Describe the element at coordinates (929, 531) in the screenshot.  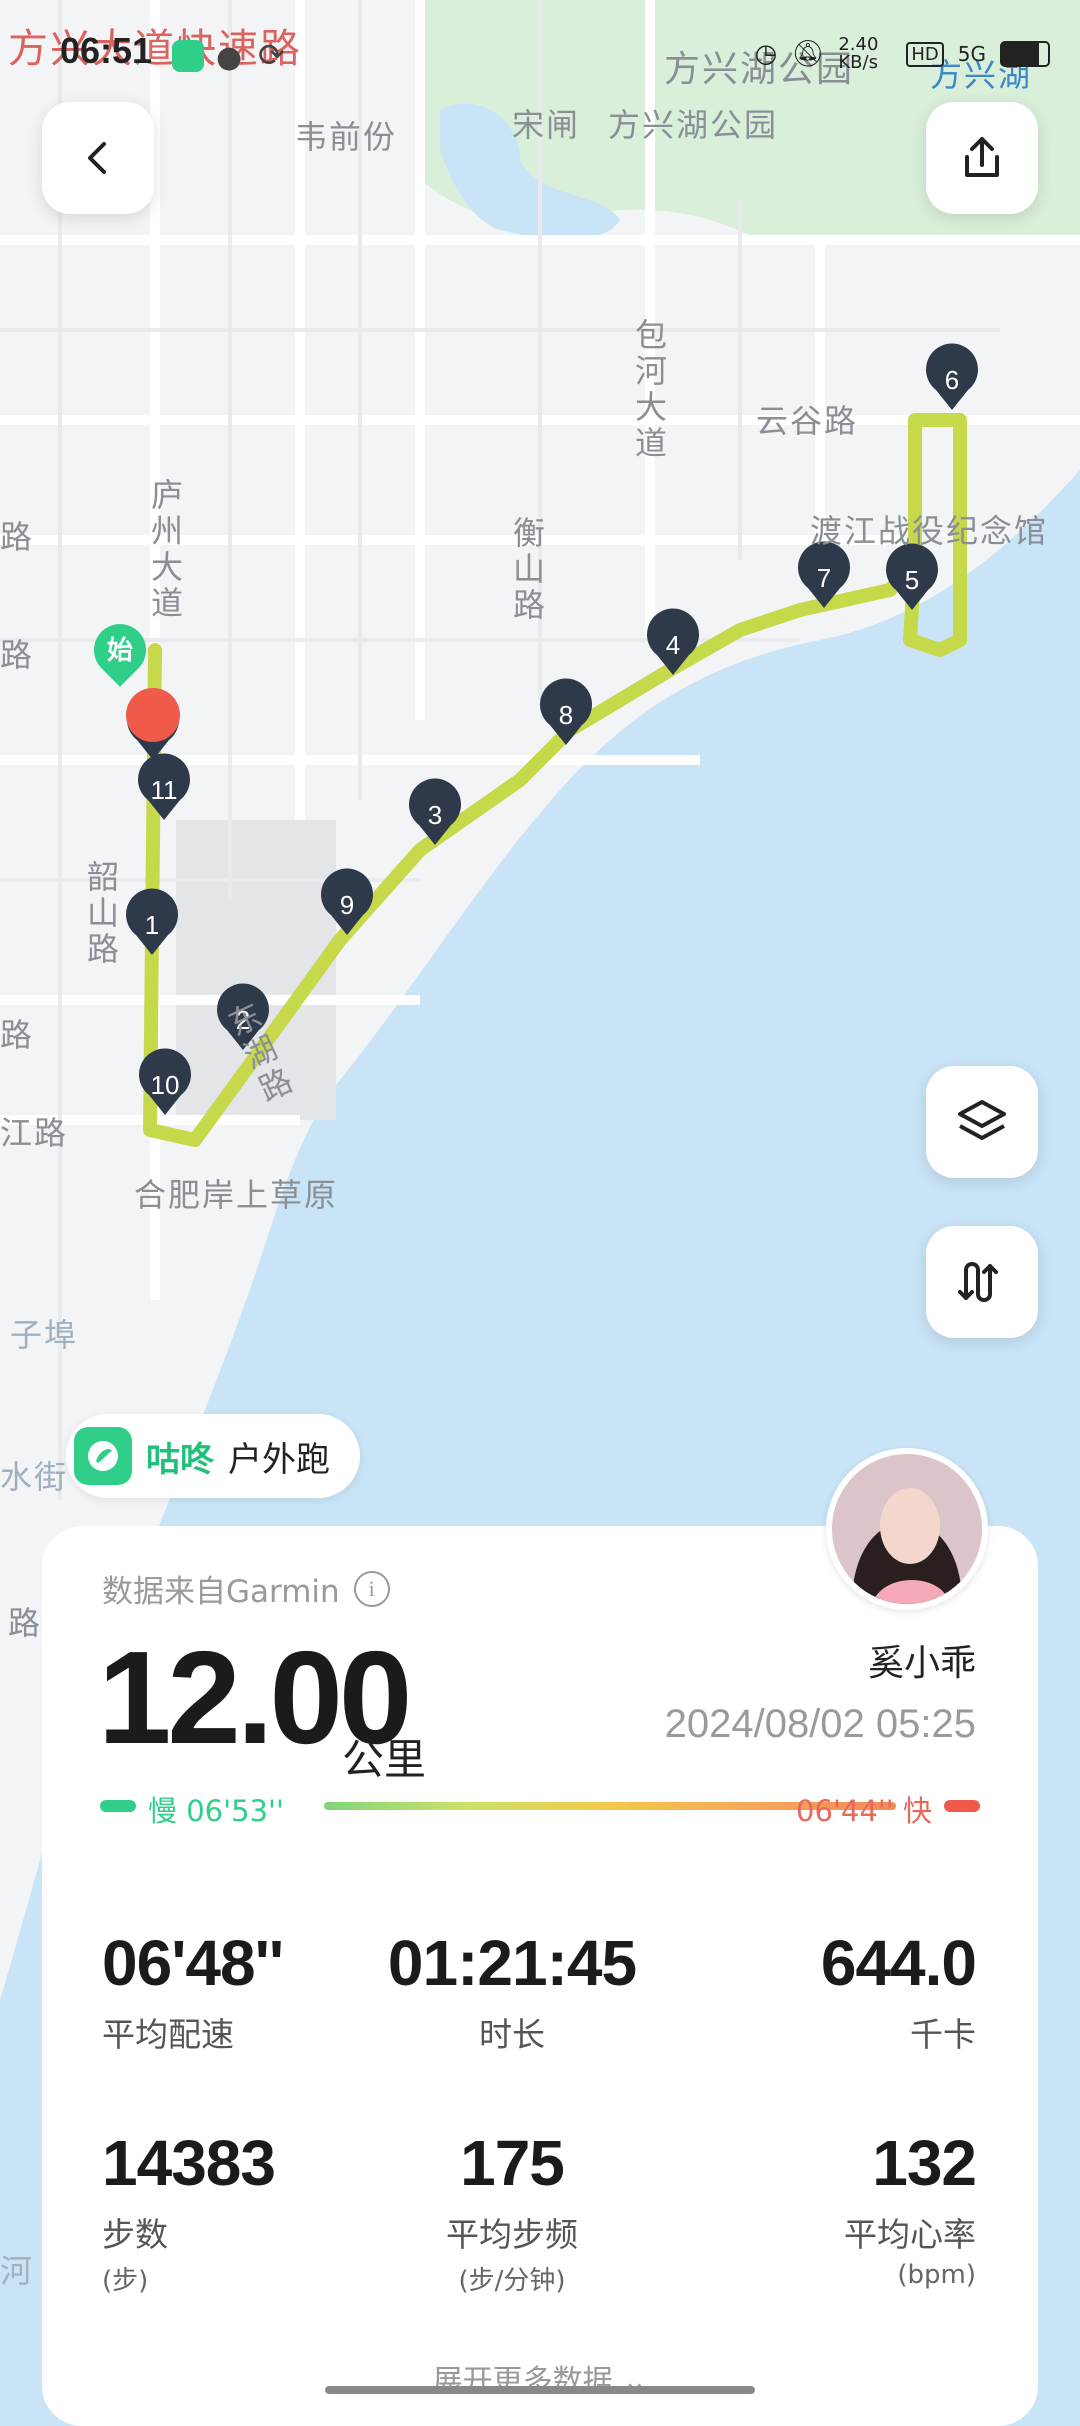
I see `map-label-dujiang-memorial: 渡江战役纪念馆` at that location.